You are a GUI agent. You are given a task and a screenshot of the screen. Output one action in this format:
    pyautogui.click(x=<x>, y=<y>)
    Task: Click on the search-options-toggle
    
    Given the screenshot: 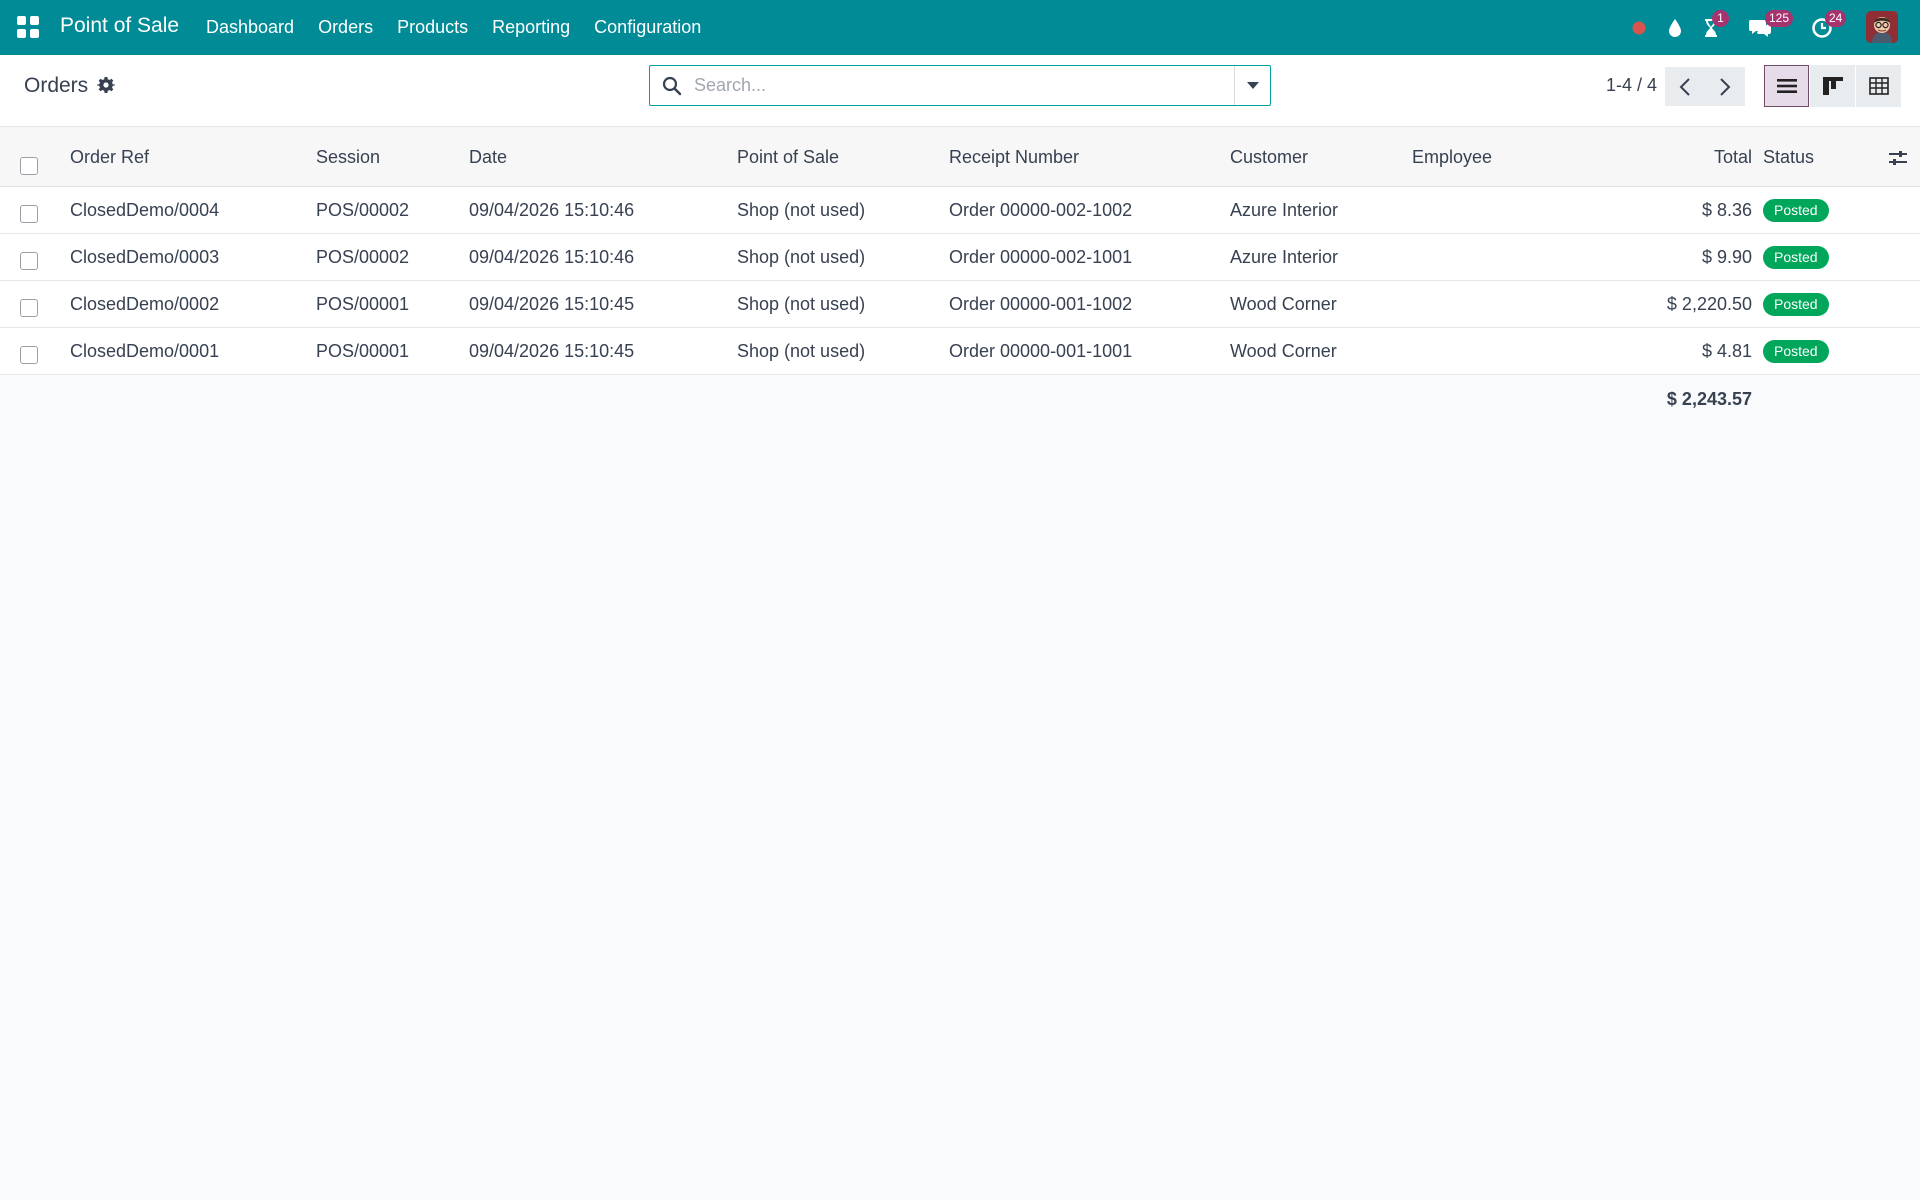 What is the action you would take?
    pyautogui.click(x=1252, y=85)
    